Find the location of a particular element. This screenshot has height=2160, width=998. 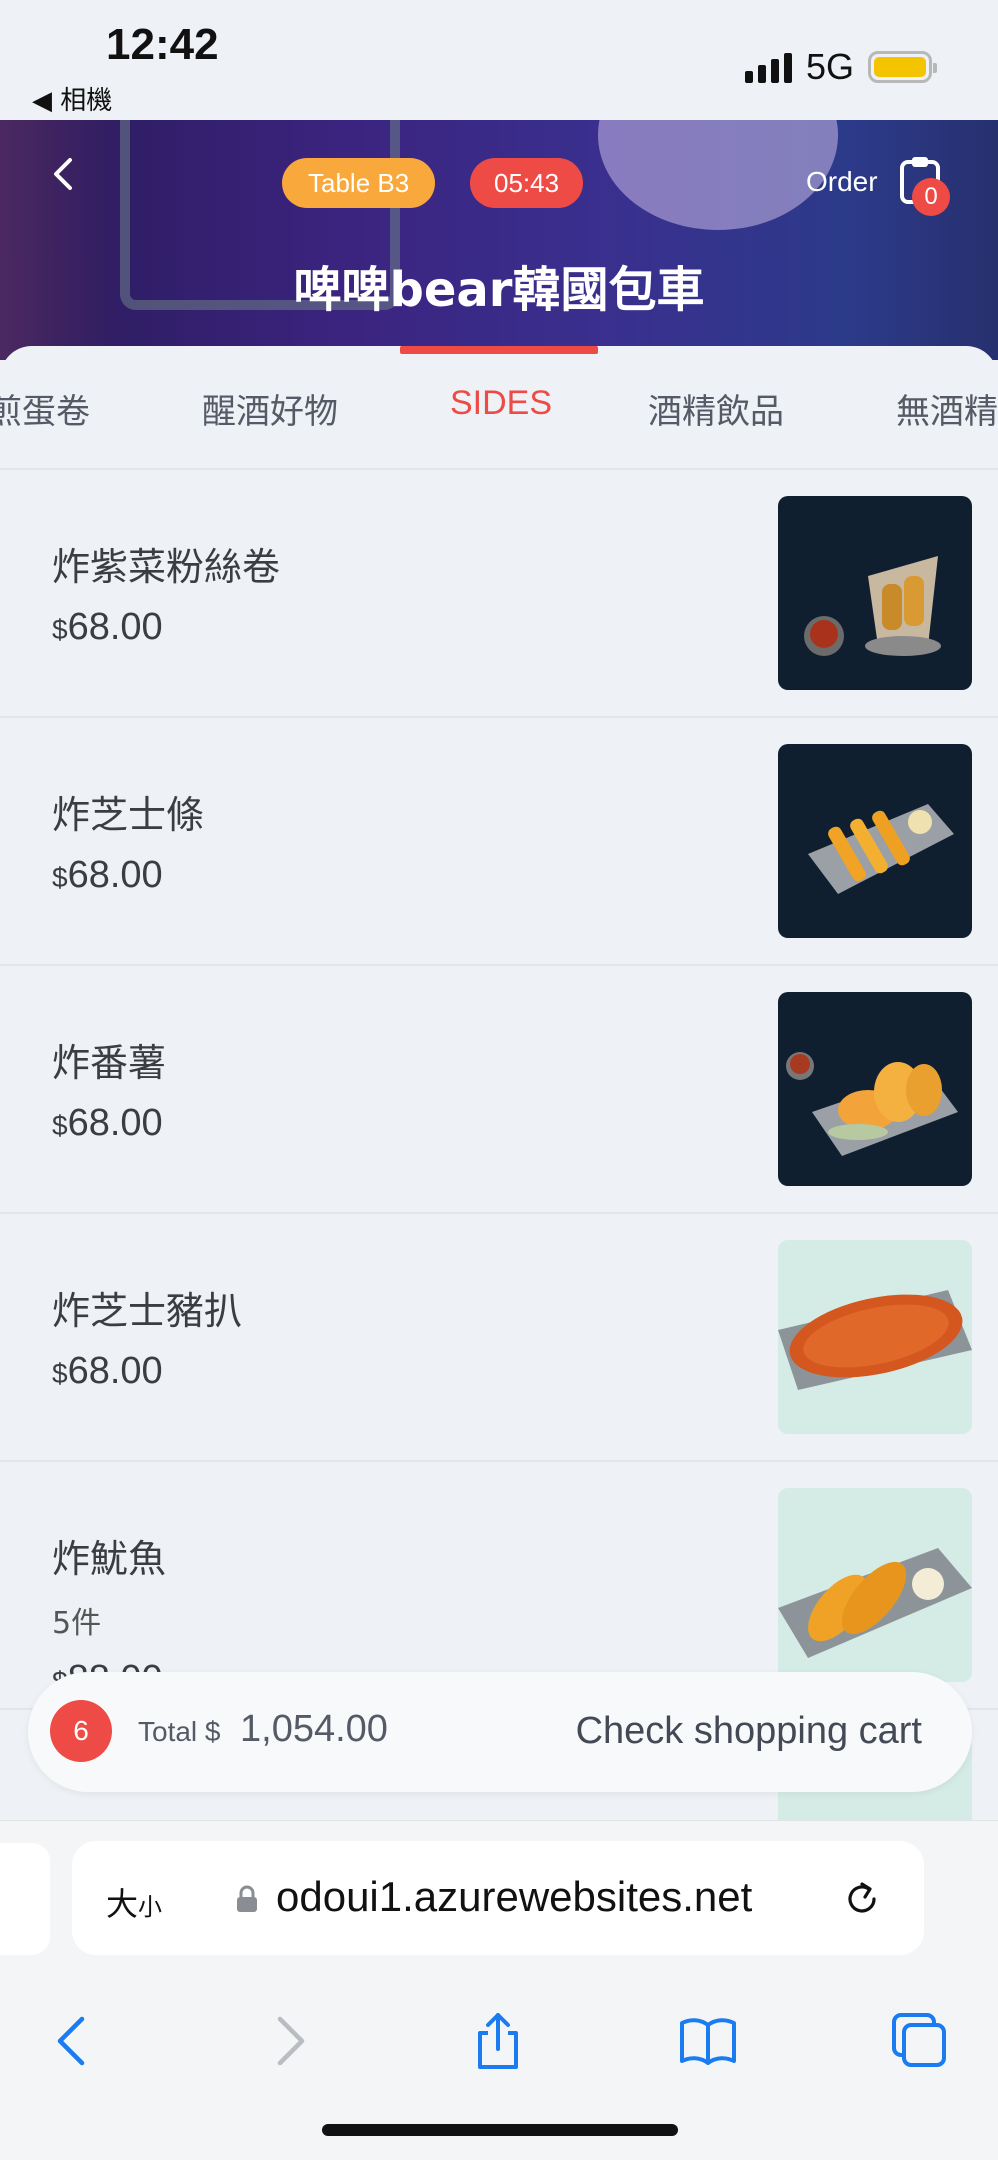

address-bar: 大小 odoui1.azurewebsites.net is located at coordinates (498, 1898).